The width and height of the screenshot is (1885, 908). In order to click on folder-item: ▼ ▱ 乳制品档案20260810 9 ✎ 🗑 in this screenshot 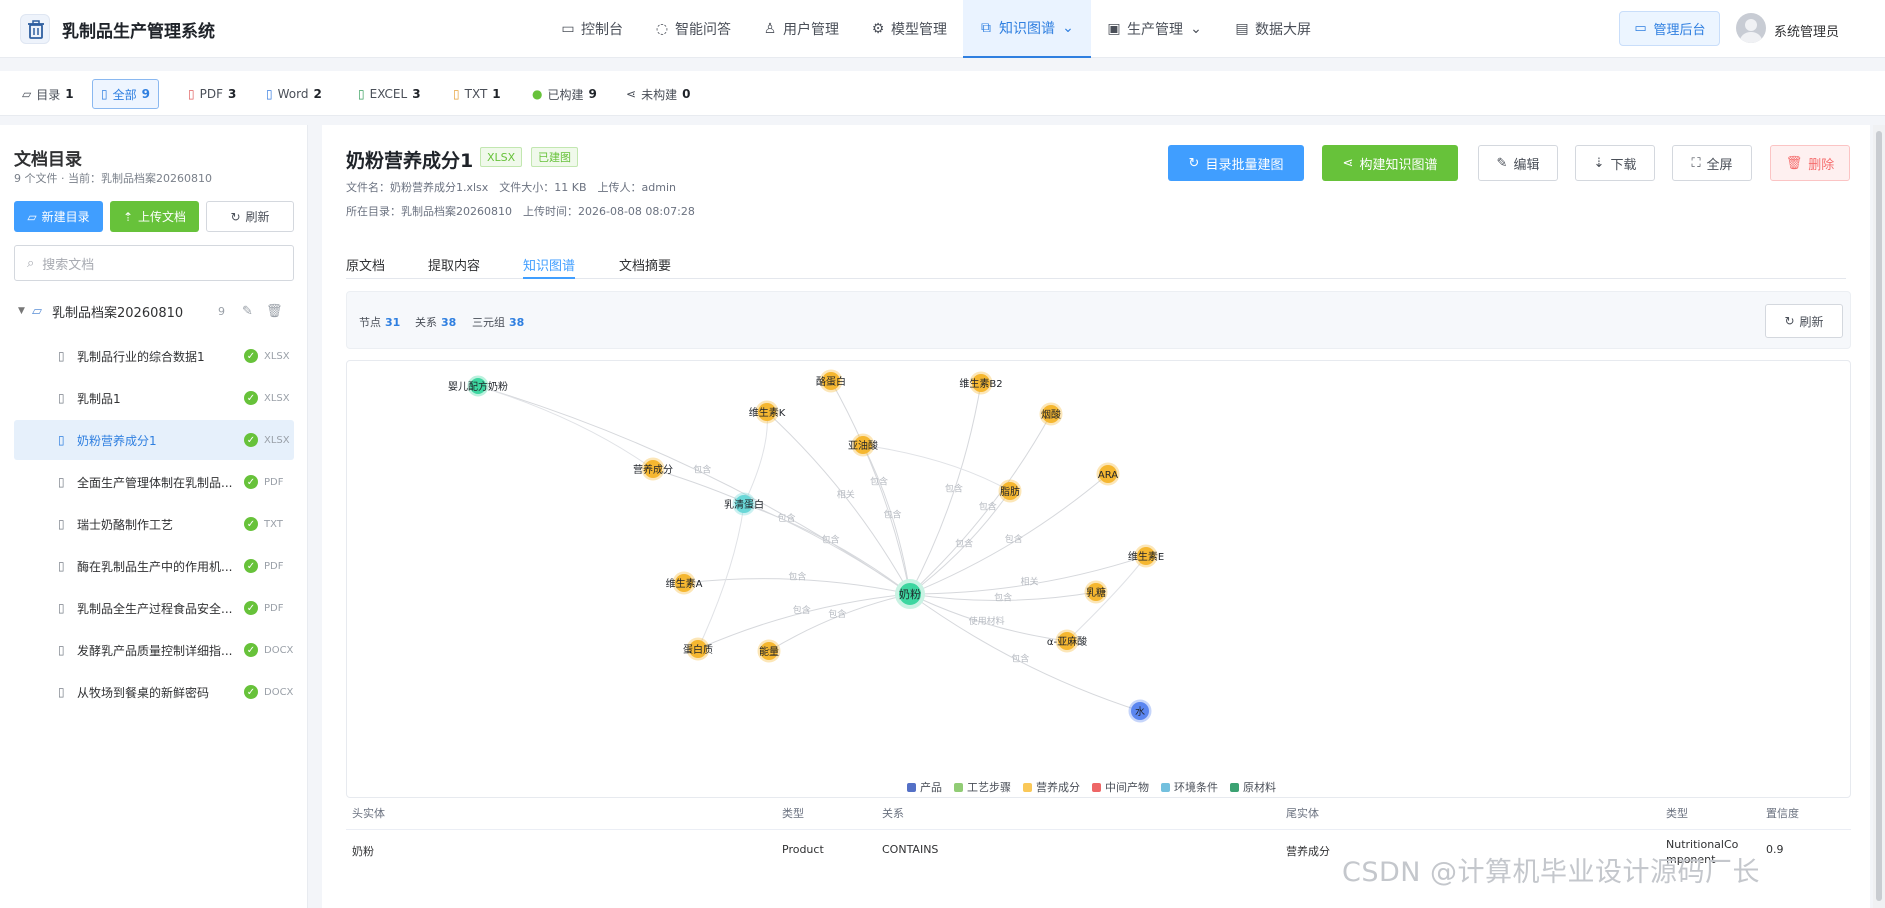, I will do `click(156, 311)`.